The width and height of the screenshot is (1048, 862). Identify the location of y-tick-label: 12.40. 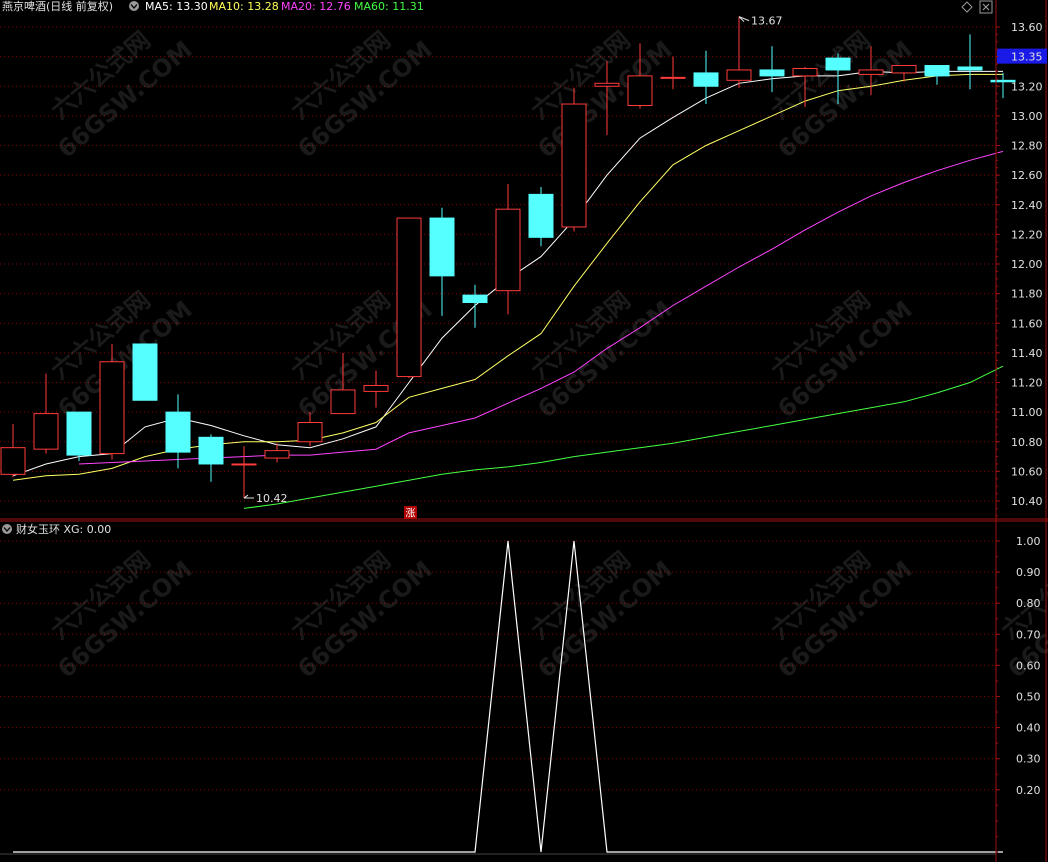
(1027, 205).